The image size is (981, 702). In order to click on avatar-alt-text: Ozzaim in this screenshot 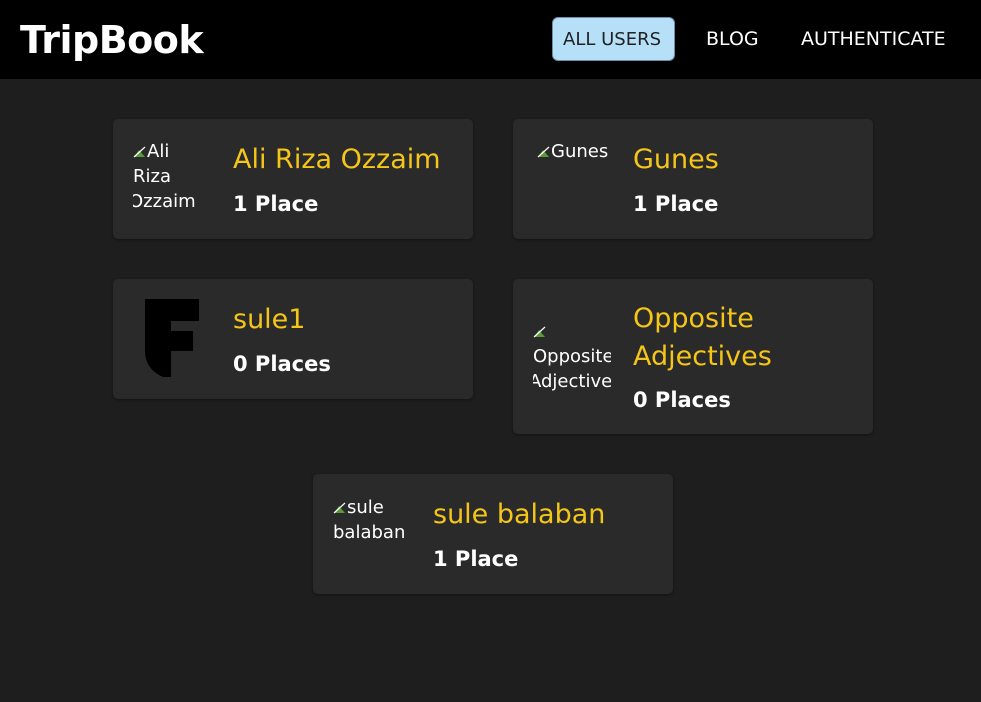, I will do `click(164, 201)`.